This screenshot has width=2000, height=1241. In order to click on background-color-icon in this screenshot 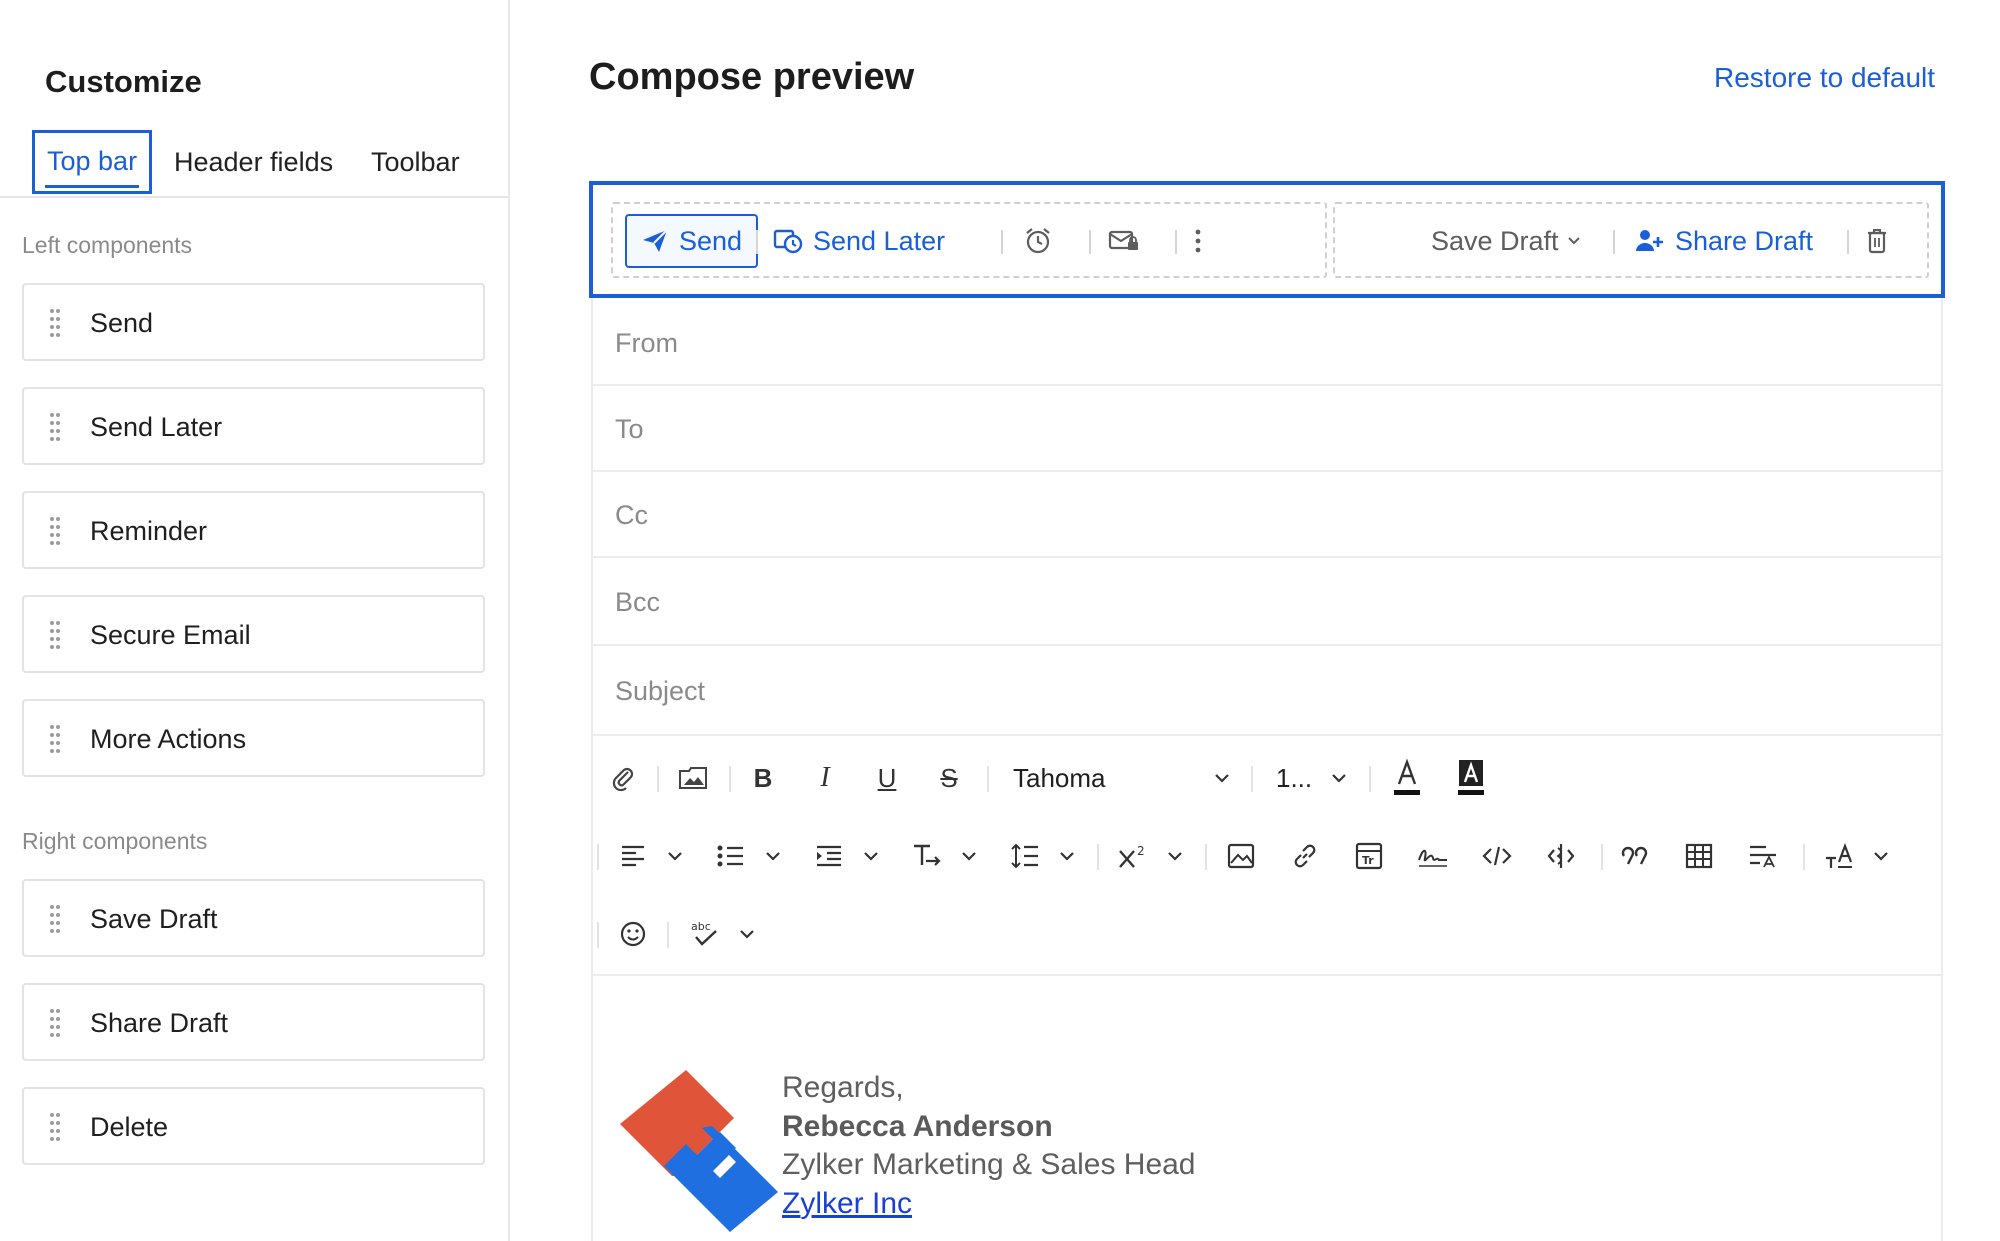, I will do `click(1471, 778)`.